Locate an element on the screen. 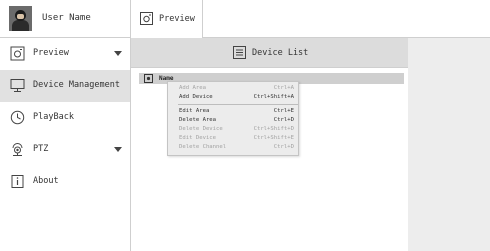 The image size is (490, 251). menu-item-edit-area: Edit Area Ctrl+E is located at coordinates (233, 111).